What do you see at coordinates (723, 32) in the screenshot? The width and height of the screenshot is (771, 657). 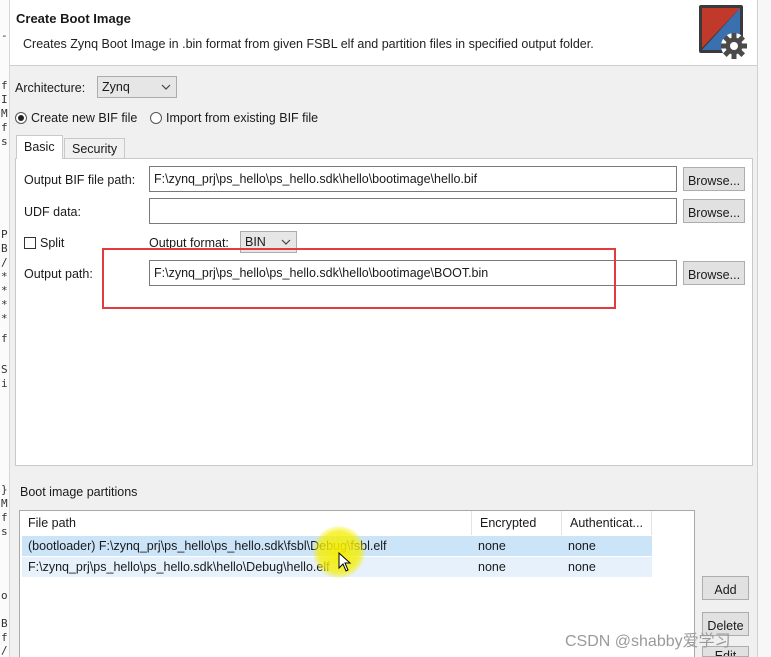 I see `boot-image-gear-icon` at bounding box center [723, 32].